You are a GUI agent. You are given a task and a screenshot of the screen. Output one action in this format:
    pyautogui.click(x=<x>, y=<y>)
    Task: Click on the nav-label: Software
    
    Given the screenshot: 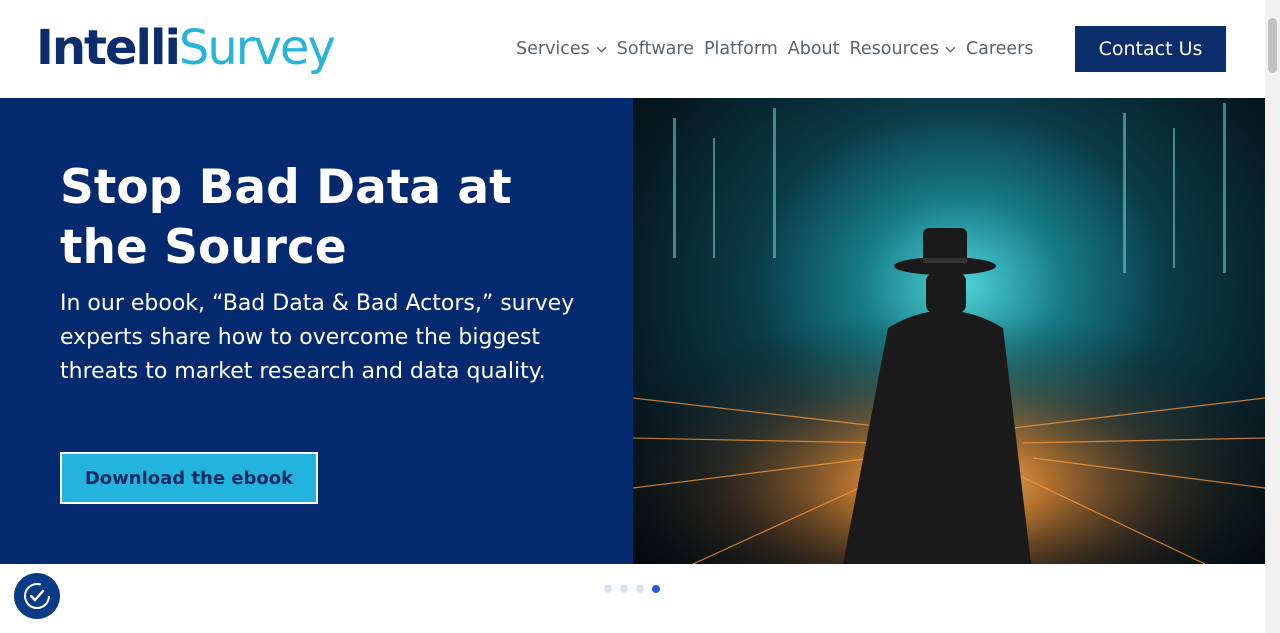 What is the action you would take?
    pyautogui.click(x=655, y=49)
    